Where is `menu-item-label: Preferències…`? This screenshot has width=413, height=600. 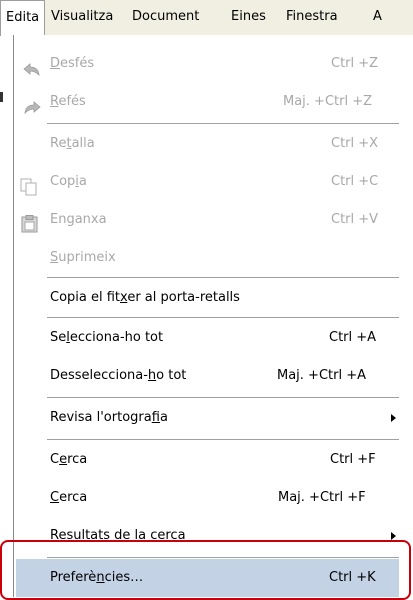 menu-item-label: Preferències… is located at coordinates (97, 577).